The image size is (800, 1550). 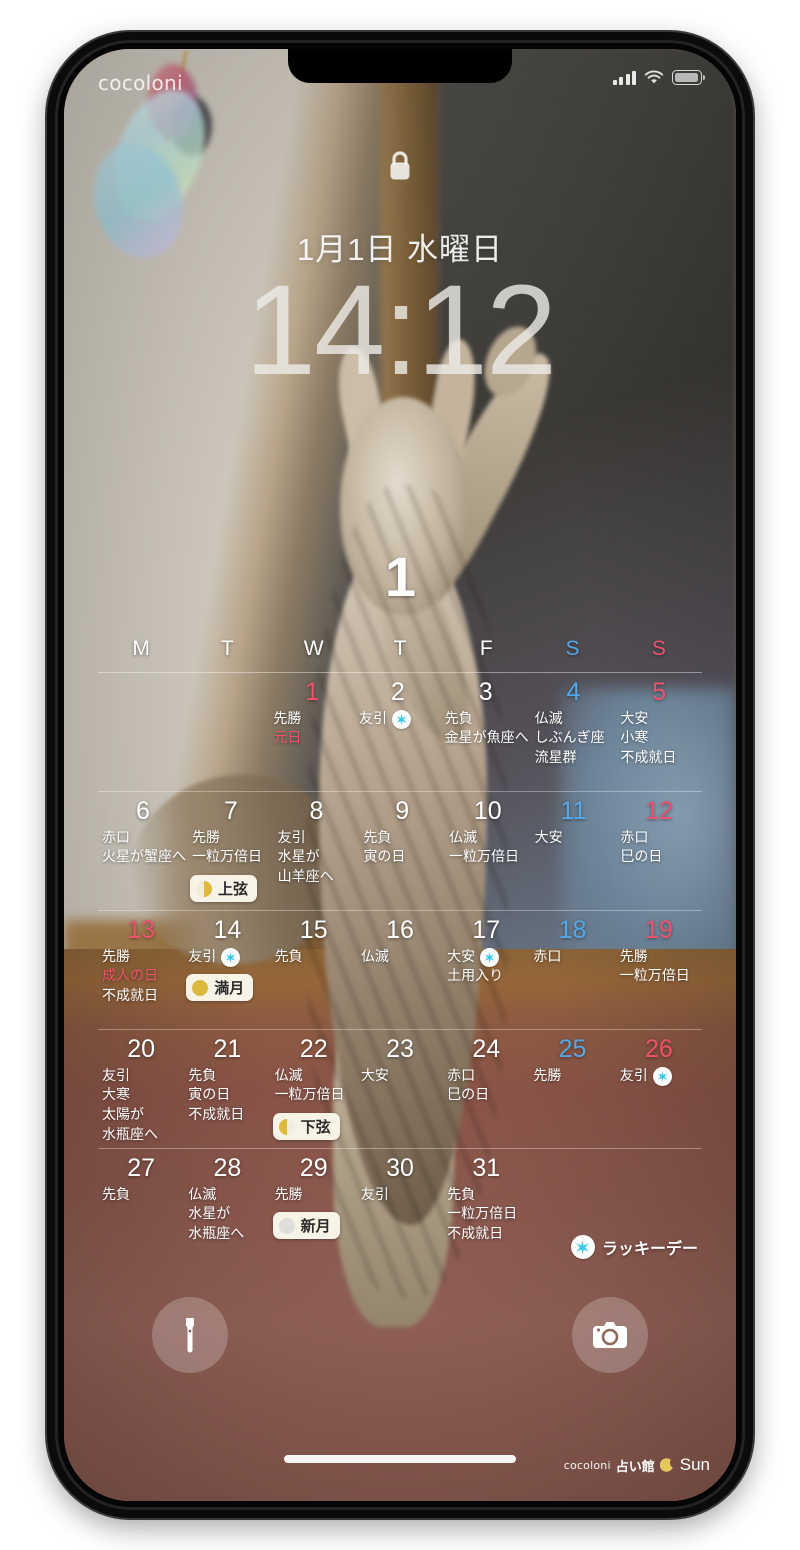 I want to click on lock-screen-date: 1月1日 水曜日, so click(x=400, y=249).